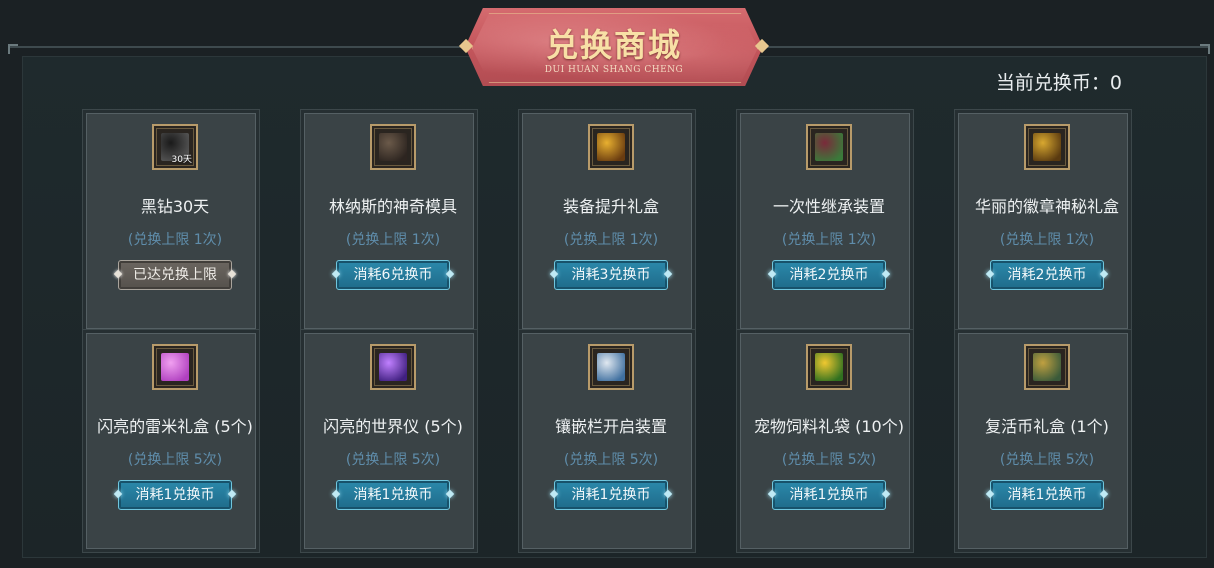 The height and width of the screenshot is (568, 1214). I want to click on item-name: 装备提升礼盒, so click(610, 206).